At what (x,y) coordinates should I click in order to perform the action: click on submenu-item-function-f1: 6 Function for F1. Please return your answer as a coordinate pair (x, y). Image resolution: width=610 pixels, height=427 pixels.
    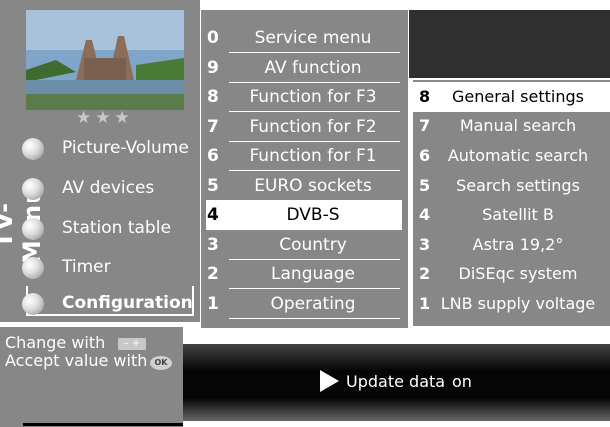
    Looking at the image, I should click on (304, 158).